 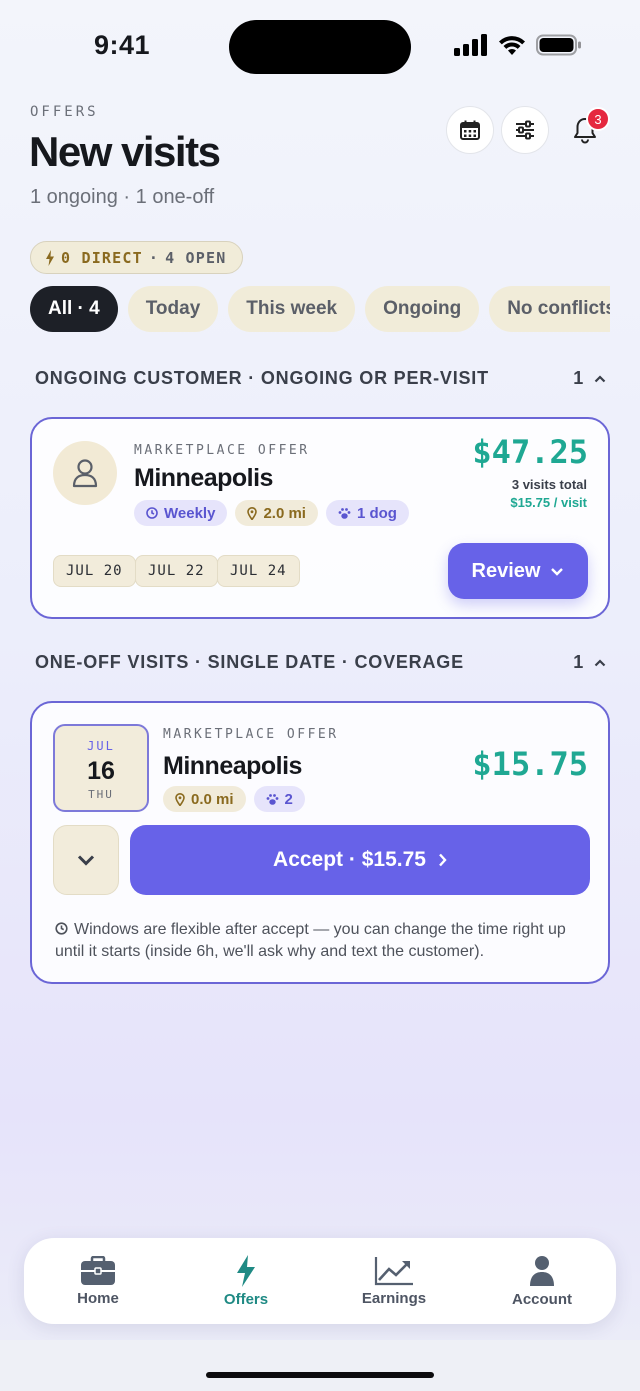 I want to click on status-icons, so click(x=518, y=45).